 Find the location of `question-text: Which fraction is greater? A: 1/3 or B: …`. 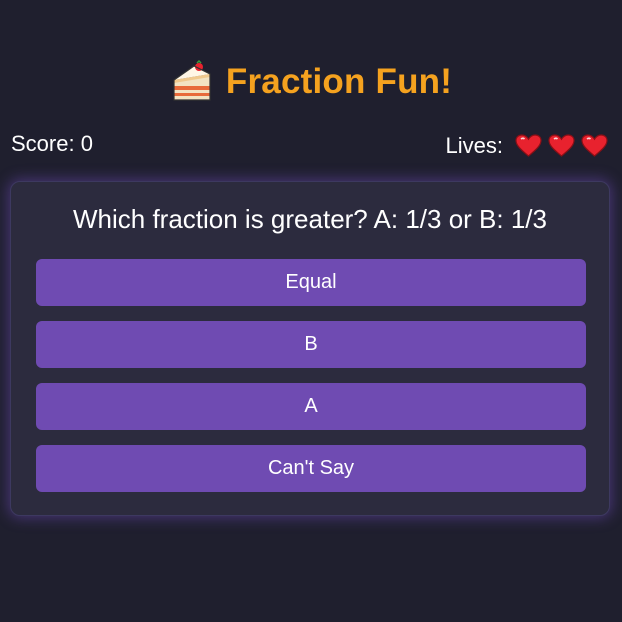

question-text: Which fraction is greater? A: 1/3 or B: … is located at coordinates (309, 219).